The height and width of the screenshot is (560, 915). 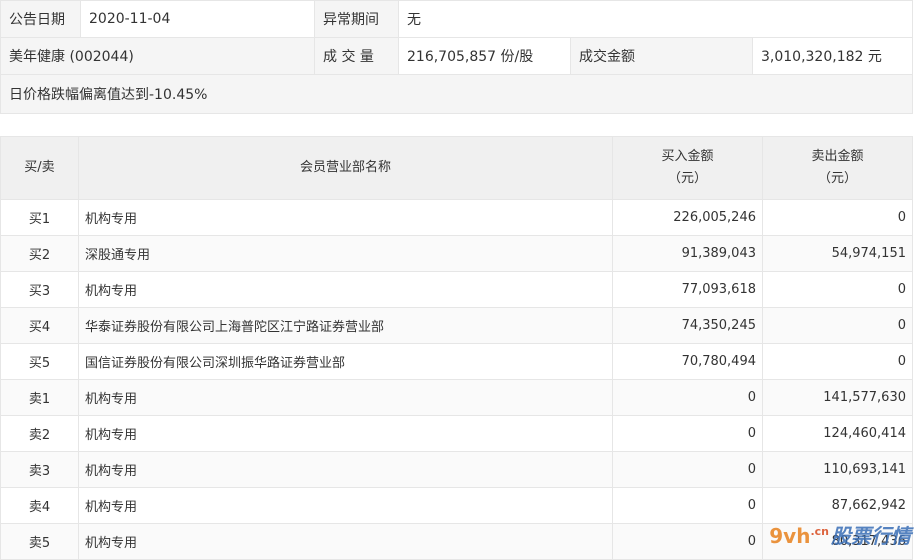 I want to click on row-buy: 70,780,494, so click(x=687, y=361).